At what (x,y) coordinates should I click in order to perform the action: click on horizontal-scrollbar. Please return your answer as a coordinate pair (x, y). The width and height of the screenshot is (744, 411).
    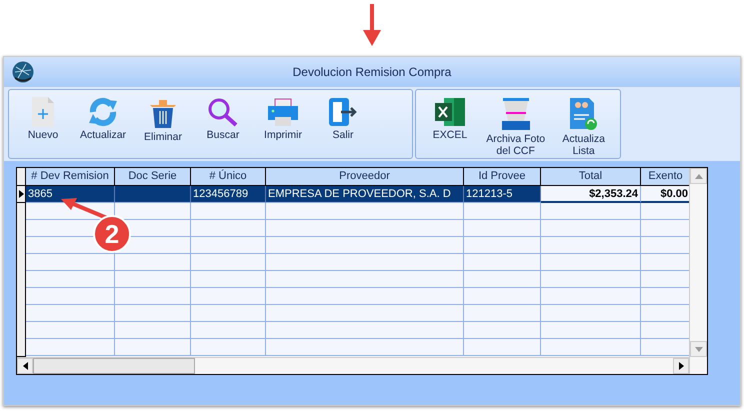
    Looking at the image, I should click on (353, 365).